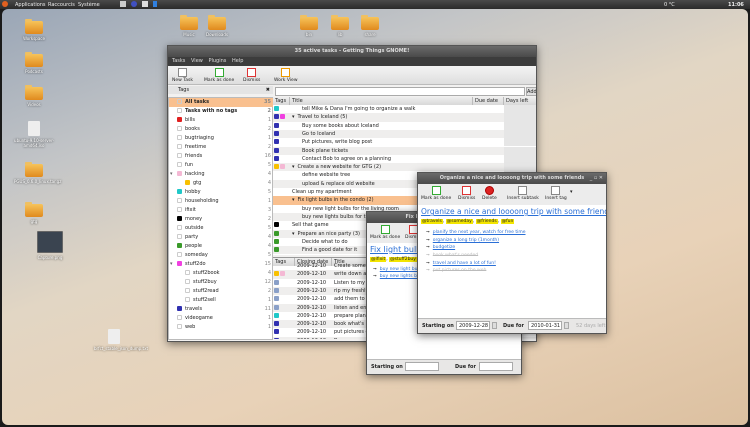 The height and width of the screenshot is (427, 750). Describe the element at coordinates (370, 26) in the screenshot. I see `desktop-icon: share` at that location.